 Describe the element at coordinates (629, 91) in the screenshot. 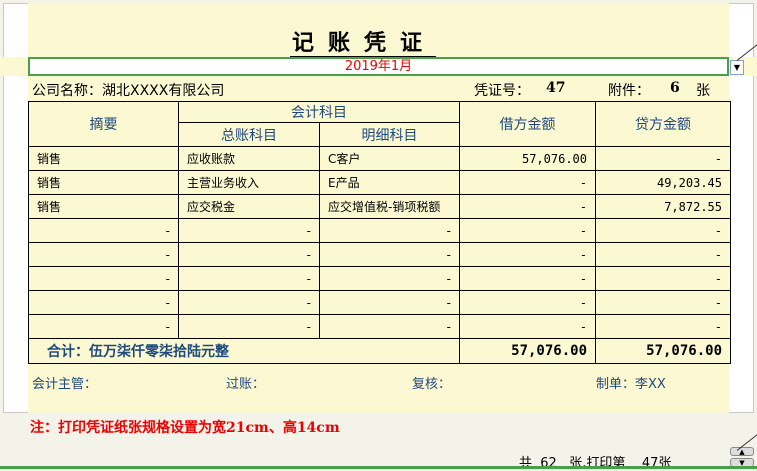

I see `attachments-label: 附件：` at that location.